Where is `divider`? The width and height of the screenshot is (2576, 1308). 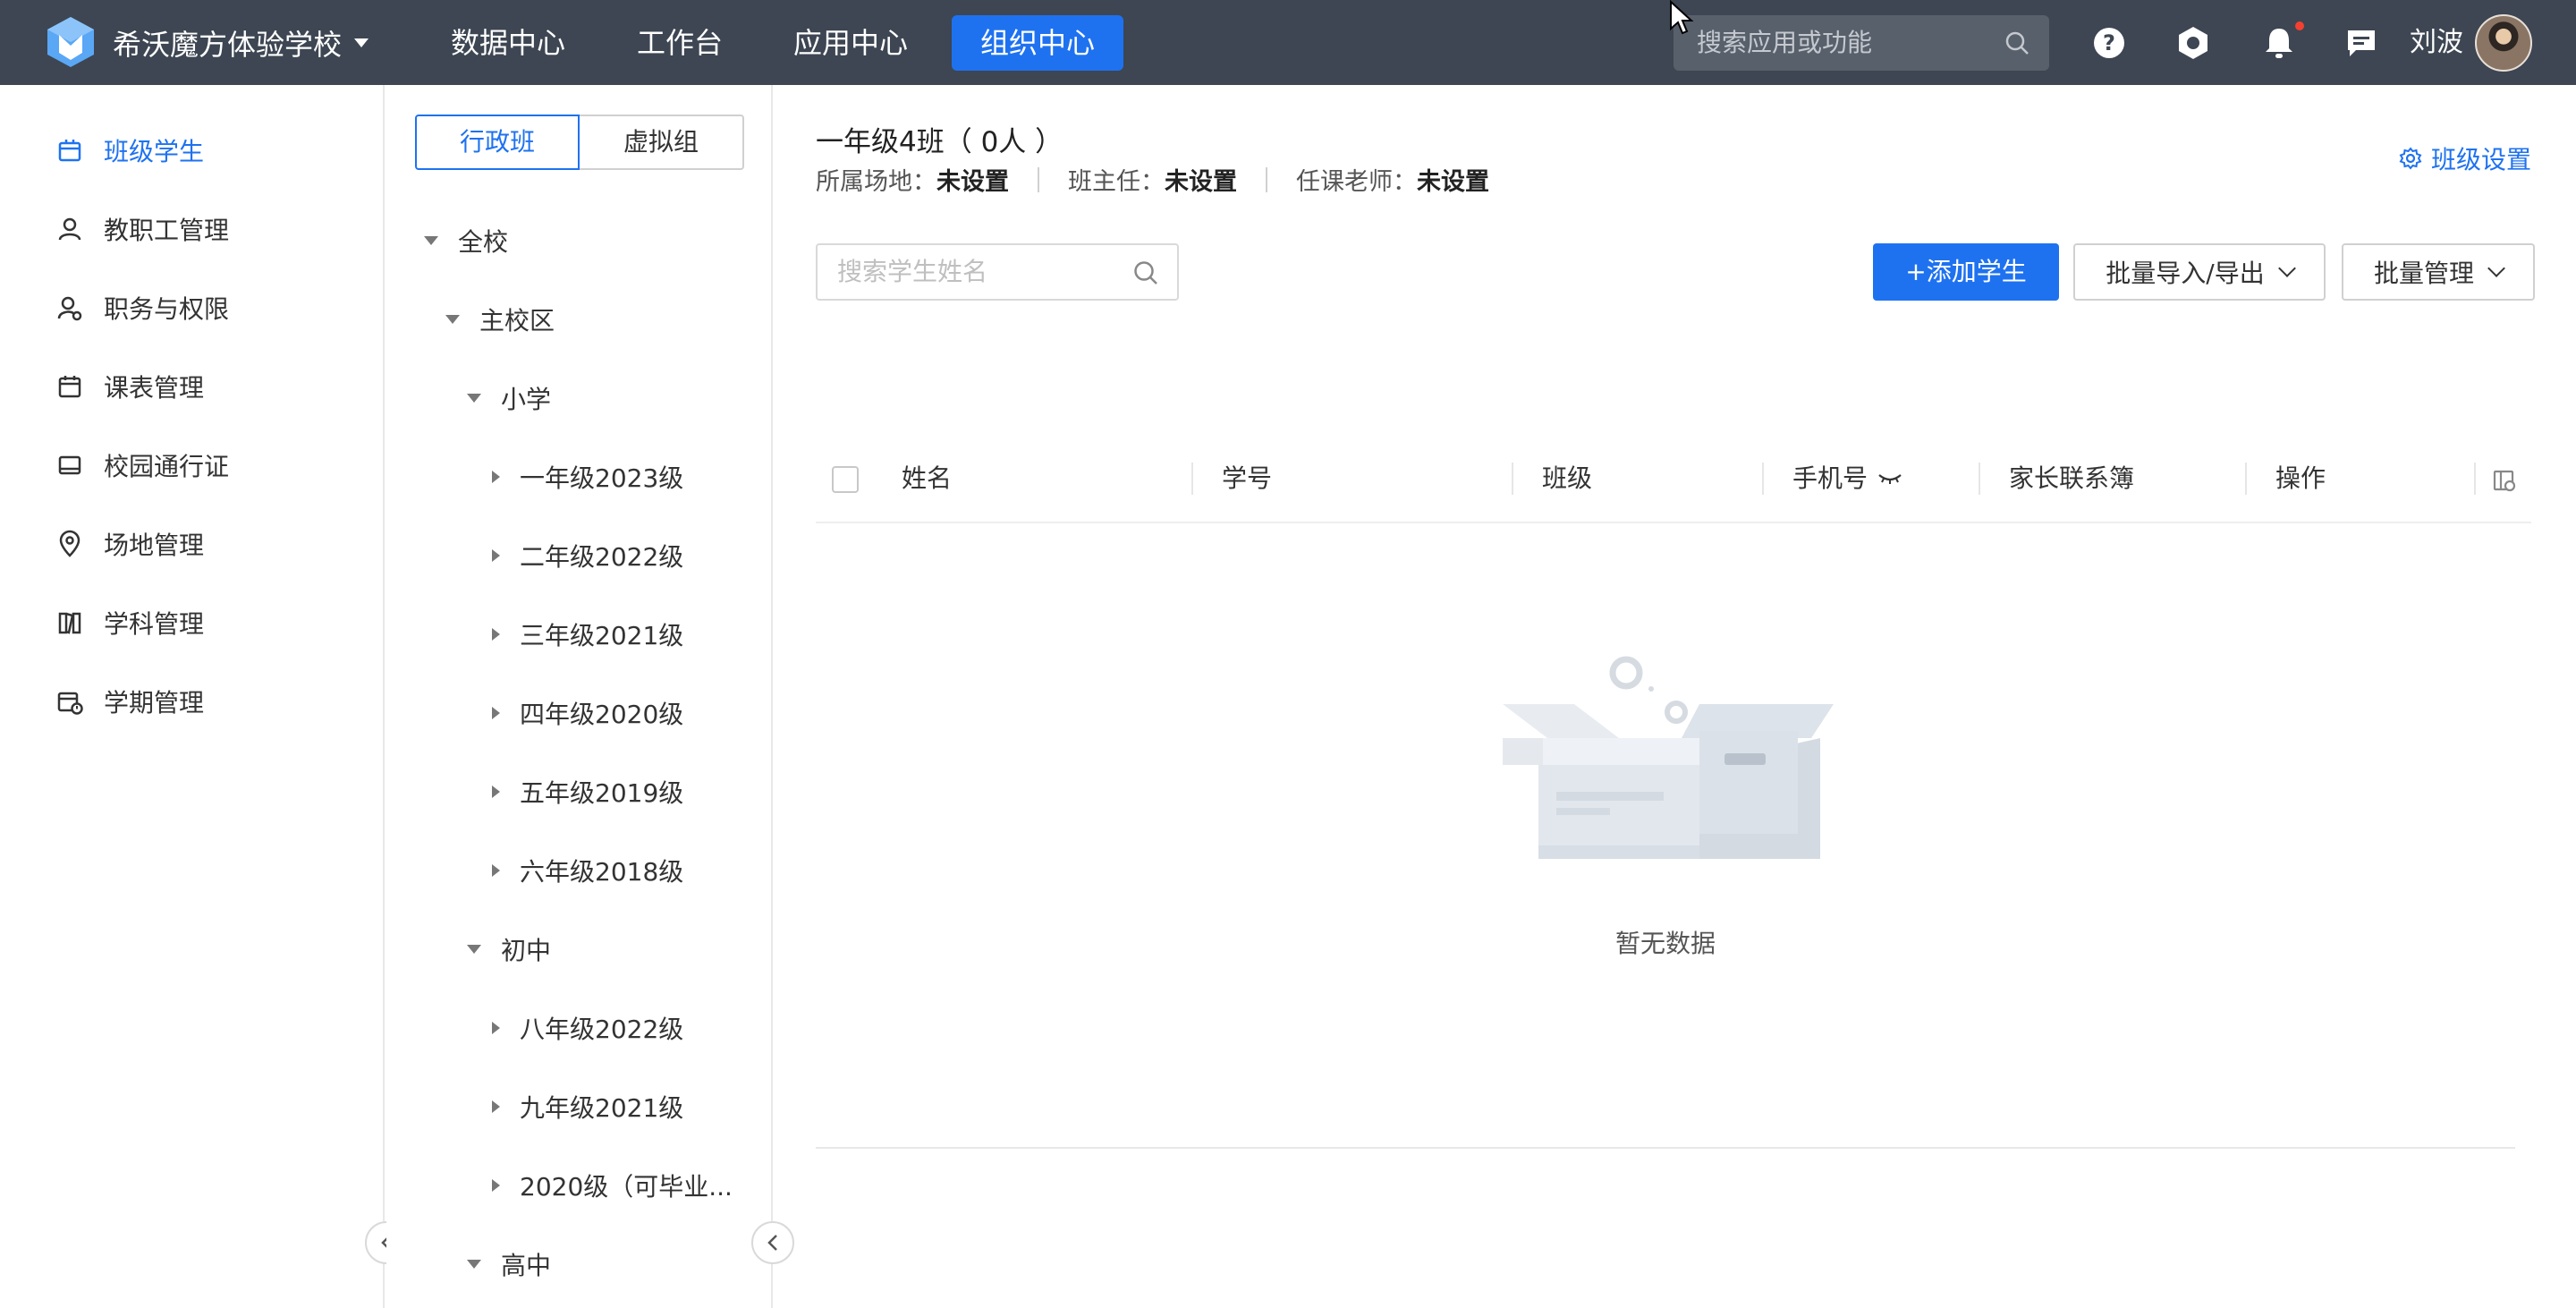 divider is located at coordinates (1038, 179).